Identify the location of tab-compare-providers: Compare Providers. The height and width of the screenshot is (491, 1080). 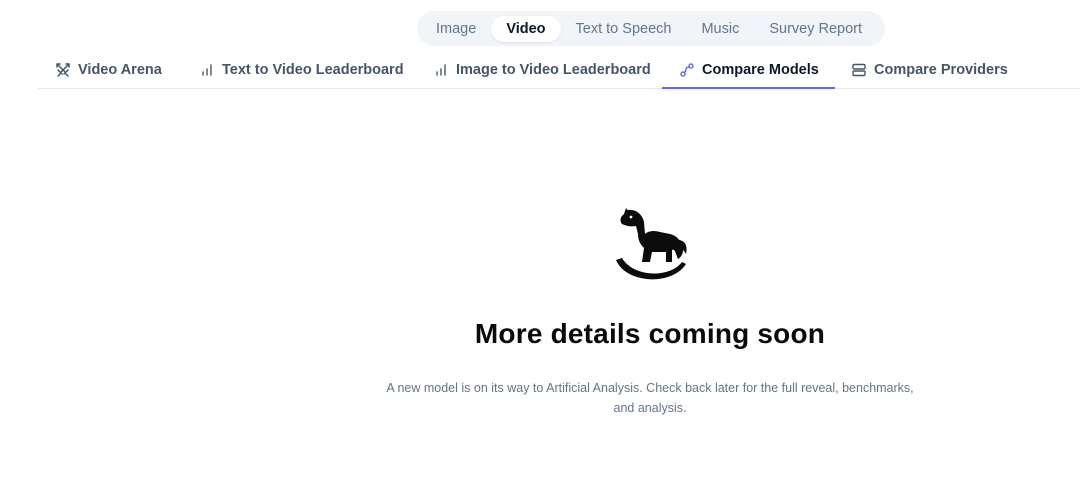
(929, 70).